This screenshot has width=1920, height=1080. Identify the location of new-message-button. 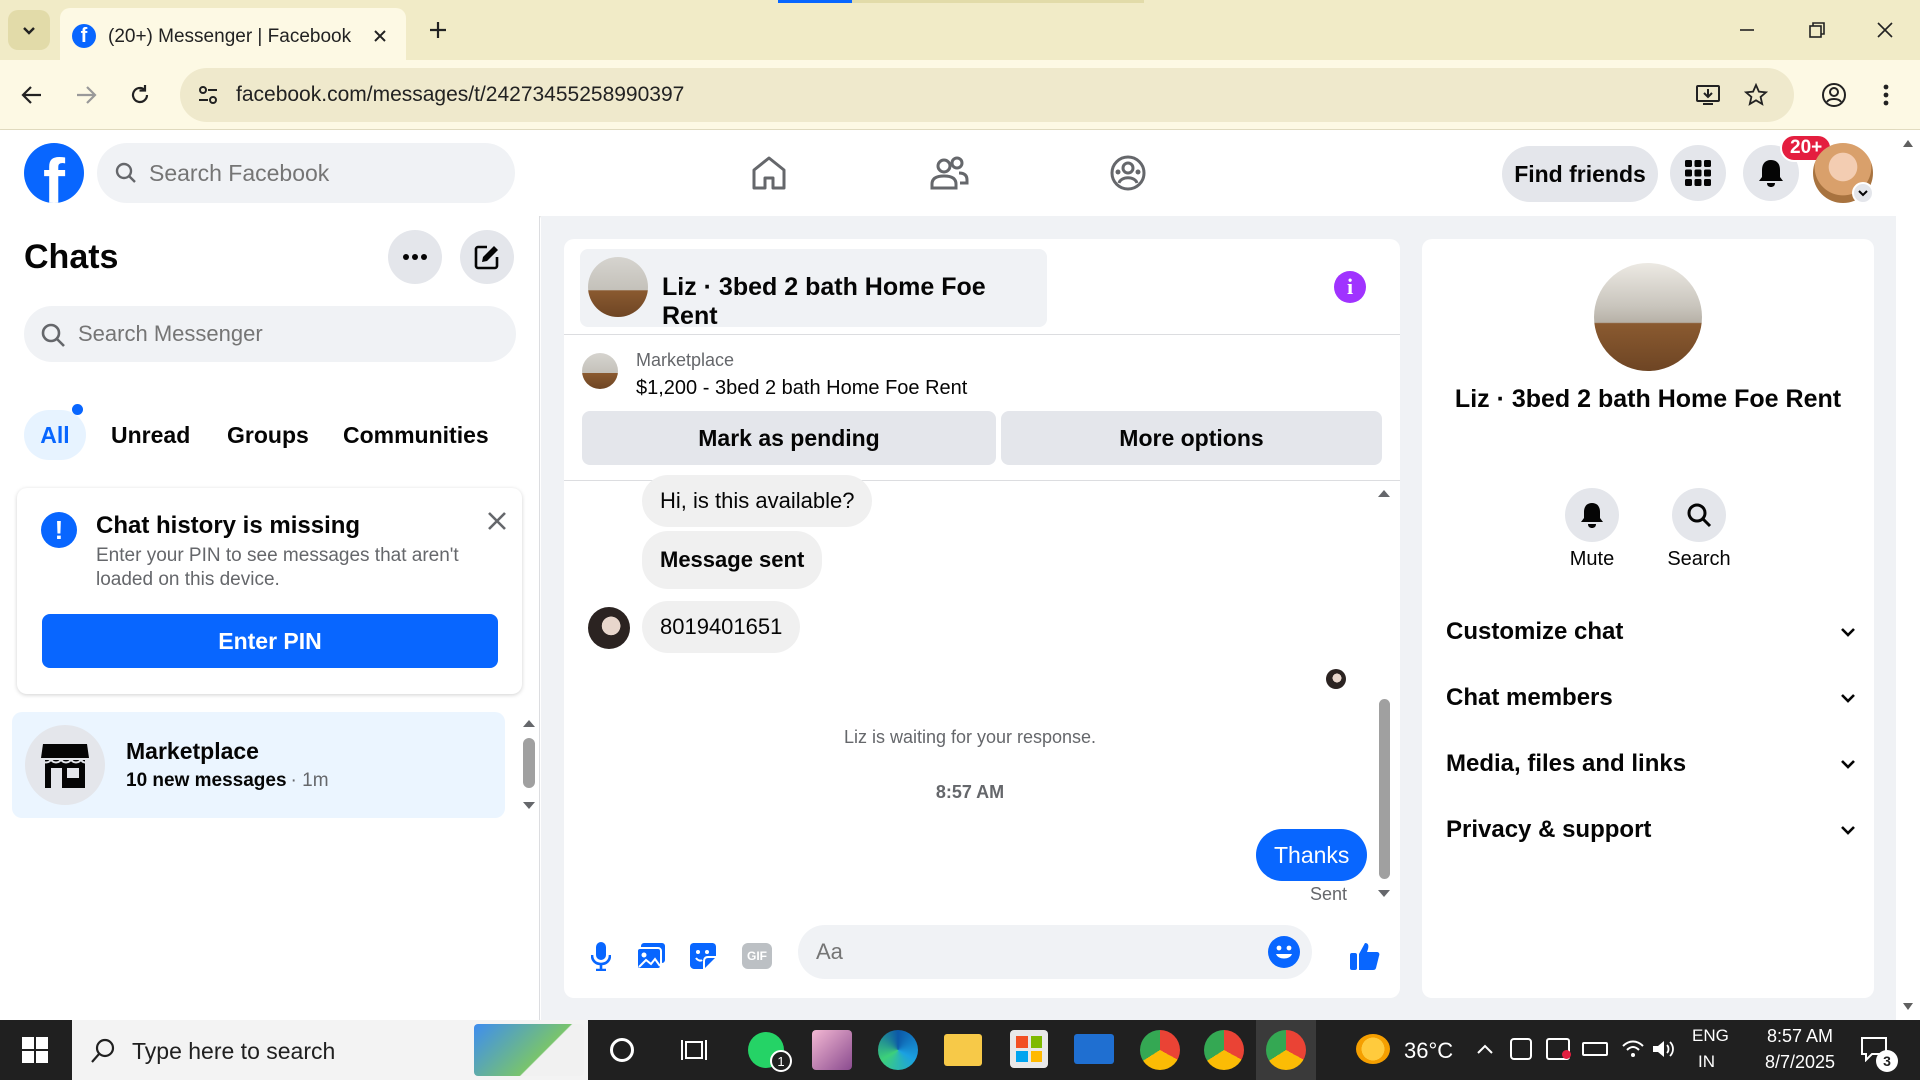
(487, 257).